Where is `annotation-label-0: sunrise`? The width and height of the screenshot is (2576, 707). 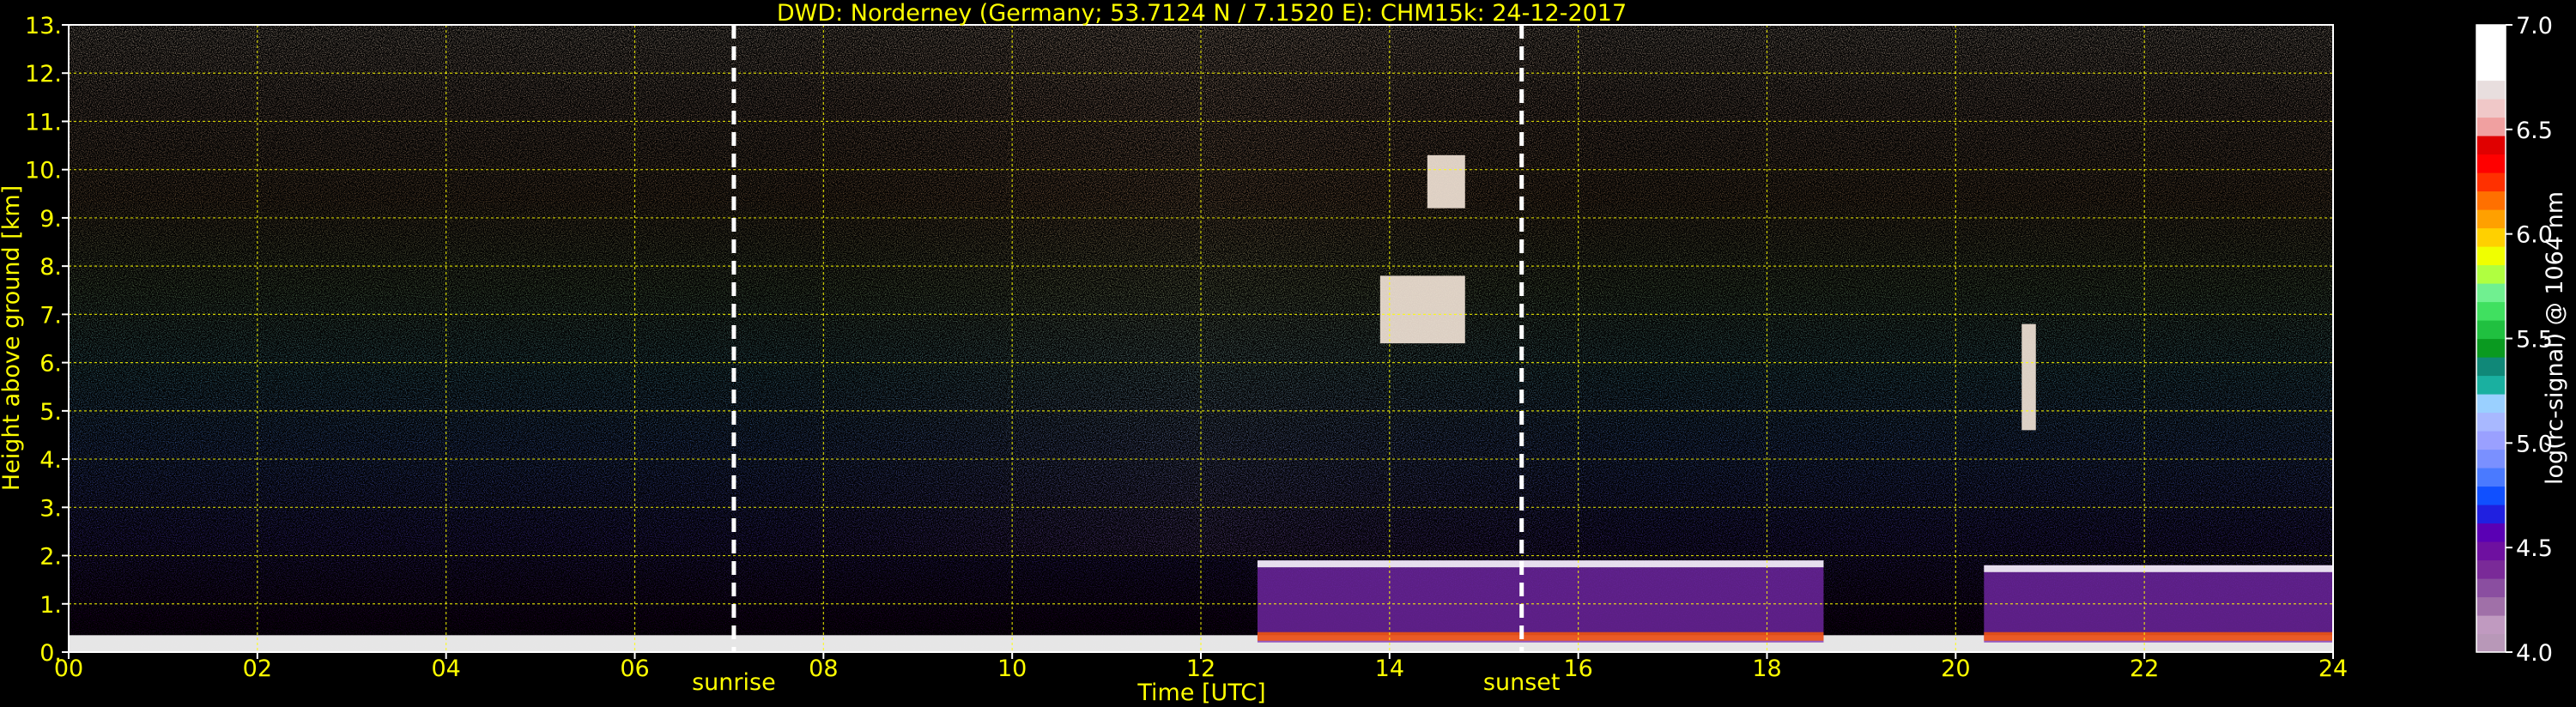
annotation-label-0: sunrise is located at coordinates (734, 683).